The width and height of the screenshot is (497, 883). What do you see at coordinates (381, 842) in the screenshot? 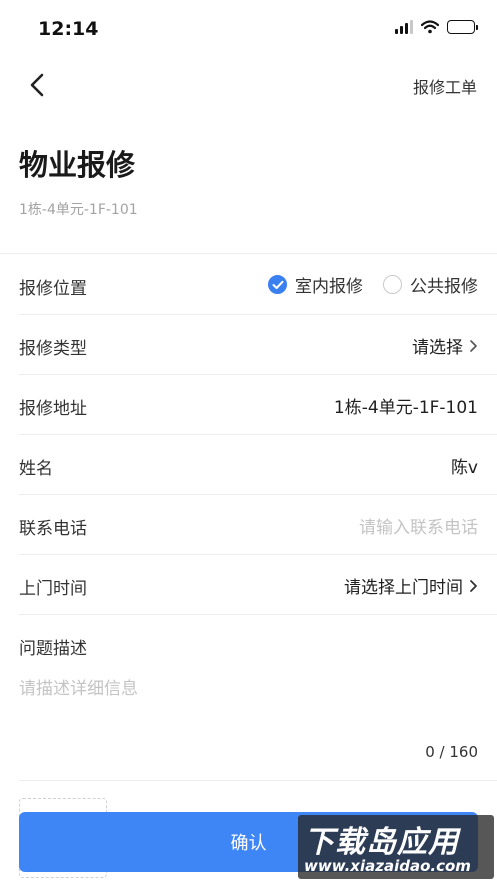
I see `watermark-title: 下载岛应用` at bounding box center [381, 842].